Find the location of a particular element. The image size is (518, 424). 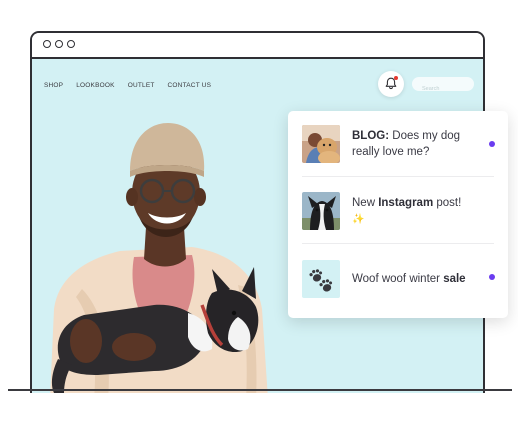

notification-message: New is located at coordinates (365, 203).